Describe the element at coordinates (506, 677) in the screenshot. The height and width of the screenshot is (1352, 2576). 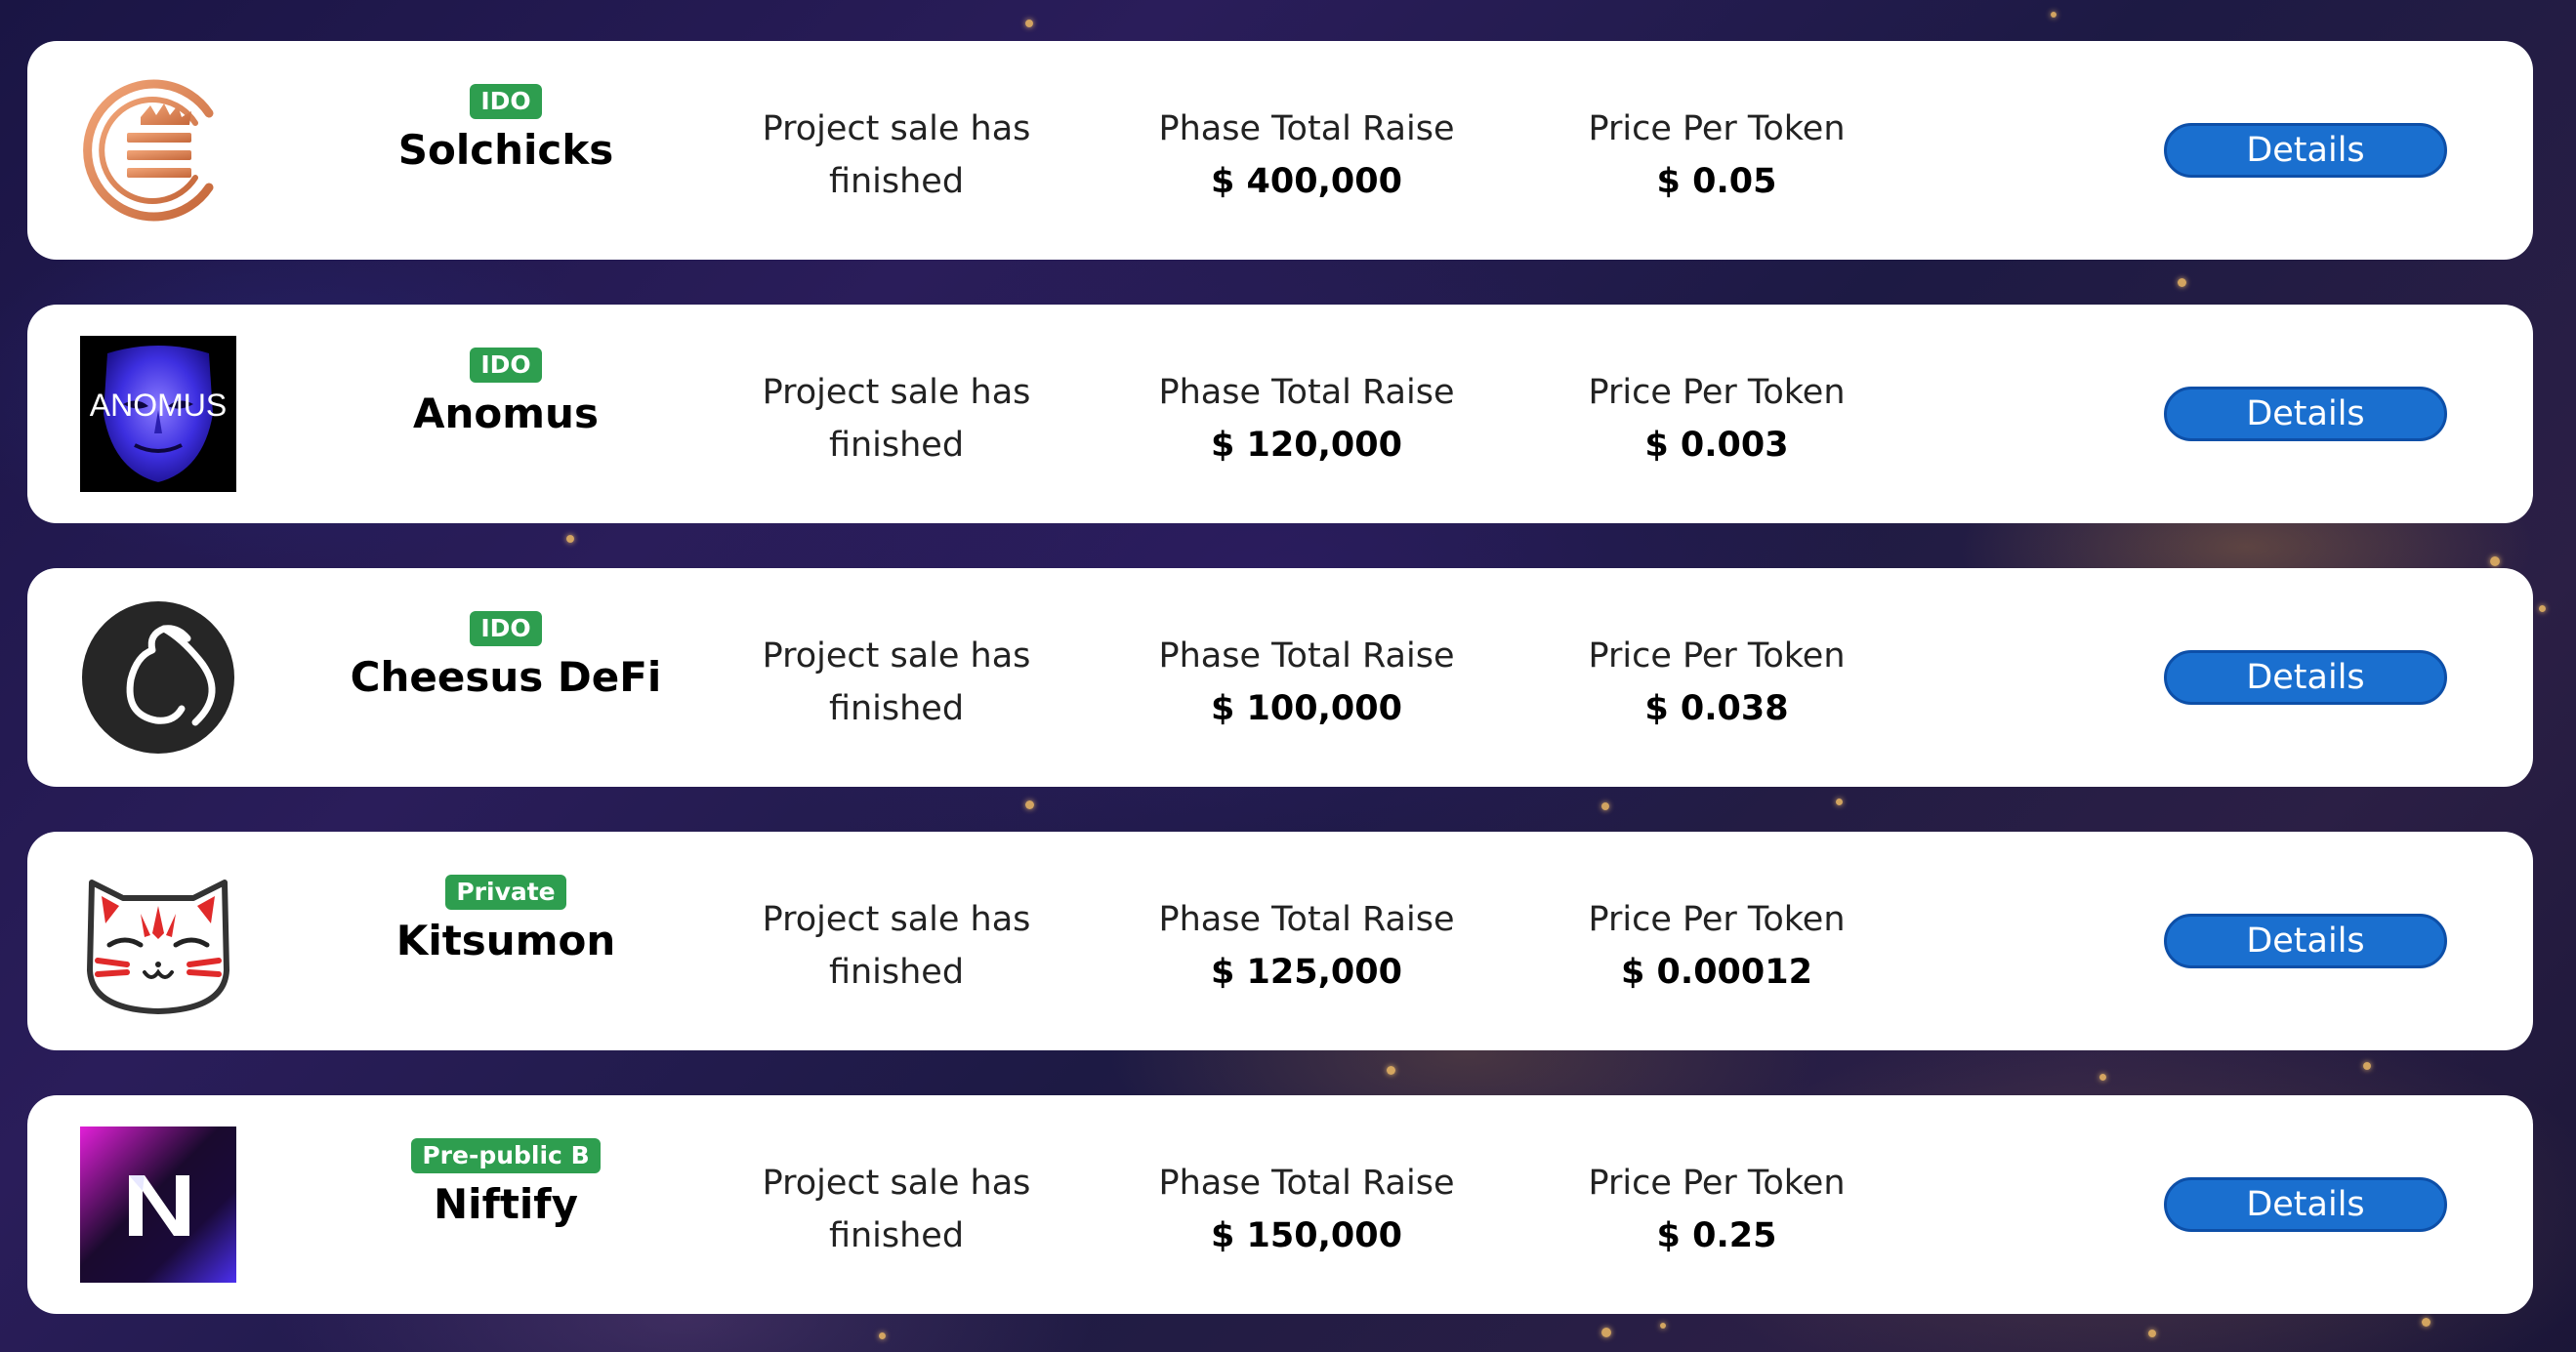
I see `project-name: Cheesus DeFi` at that location.